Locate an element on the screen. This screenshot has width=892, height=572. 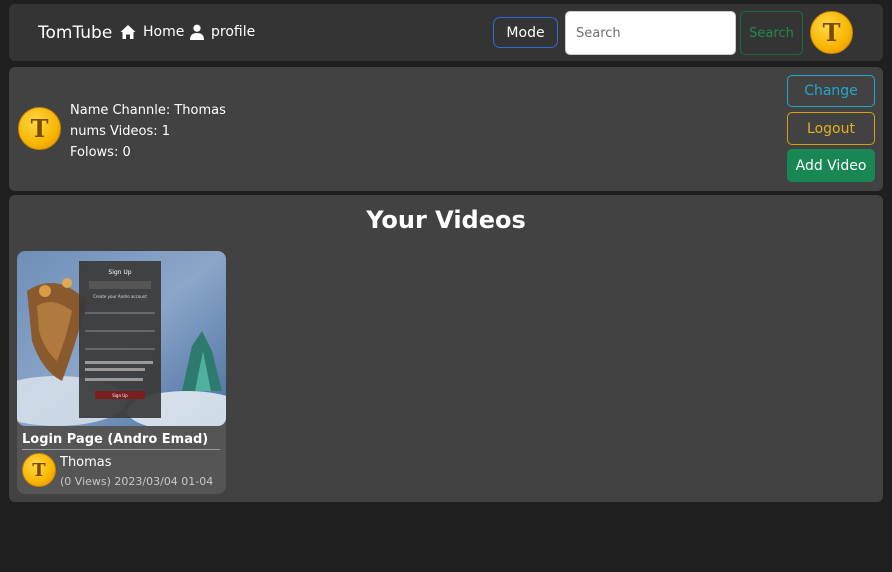
video-channel-avatar: T is located at coordinates (39, 470).